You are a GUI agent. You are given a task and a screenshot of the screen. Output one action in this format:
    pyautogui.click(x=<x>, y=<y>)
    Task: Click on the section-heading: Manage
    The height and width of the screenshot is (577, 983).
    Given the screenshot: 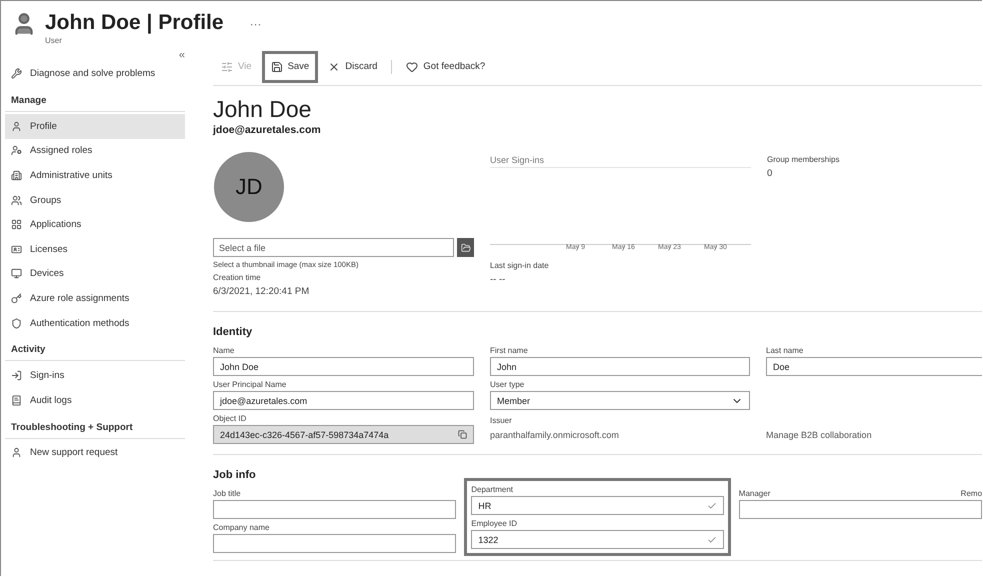 What is the action you would take?
    pyautogui.click(x=95, y=99)
    